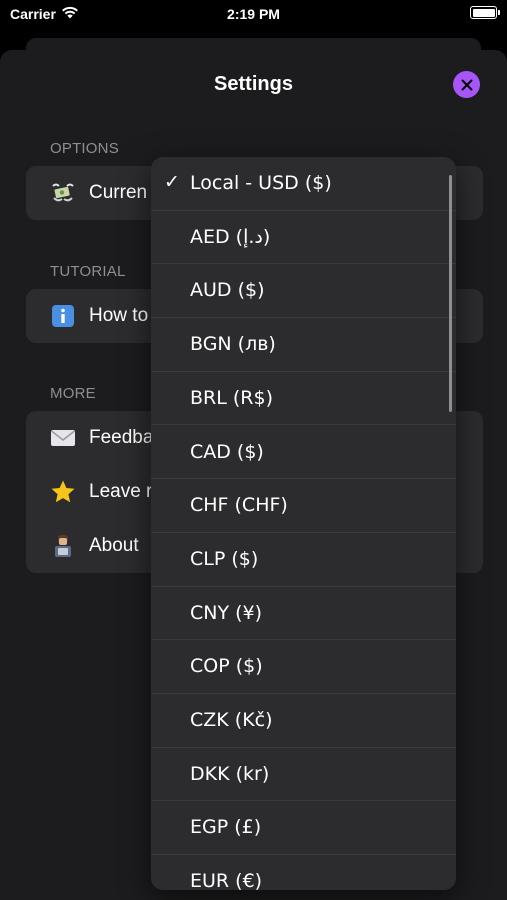 This screenshot has width=507, height=900. I want to click on currency-option-label: CNY (¥), so click(226, 612).